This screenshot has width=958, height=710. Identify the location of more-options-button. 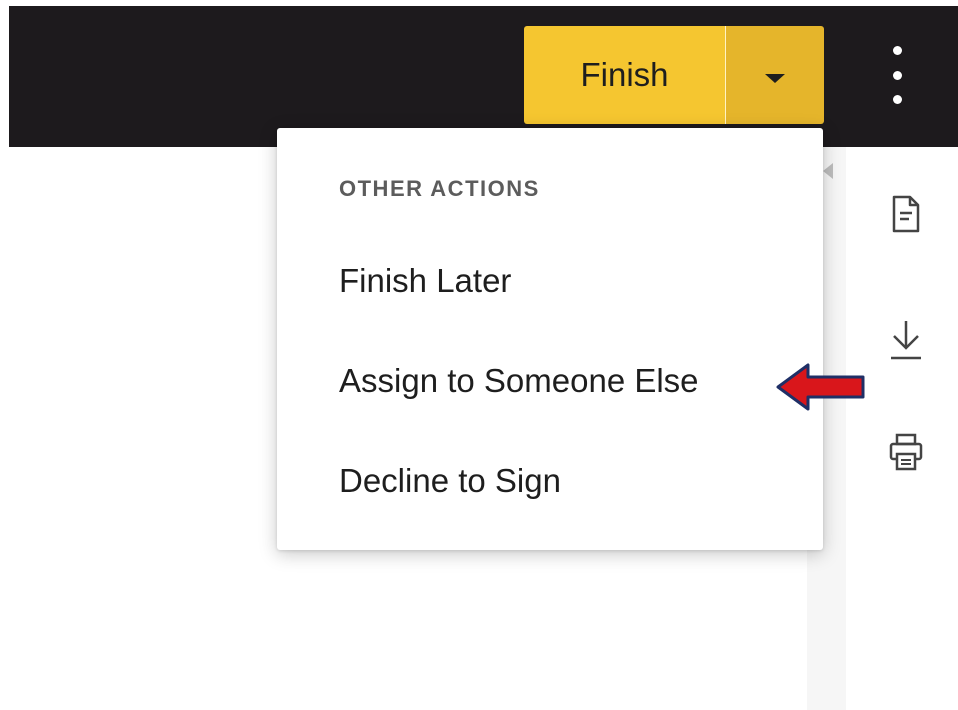
(897, 75).